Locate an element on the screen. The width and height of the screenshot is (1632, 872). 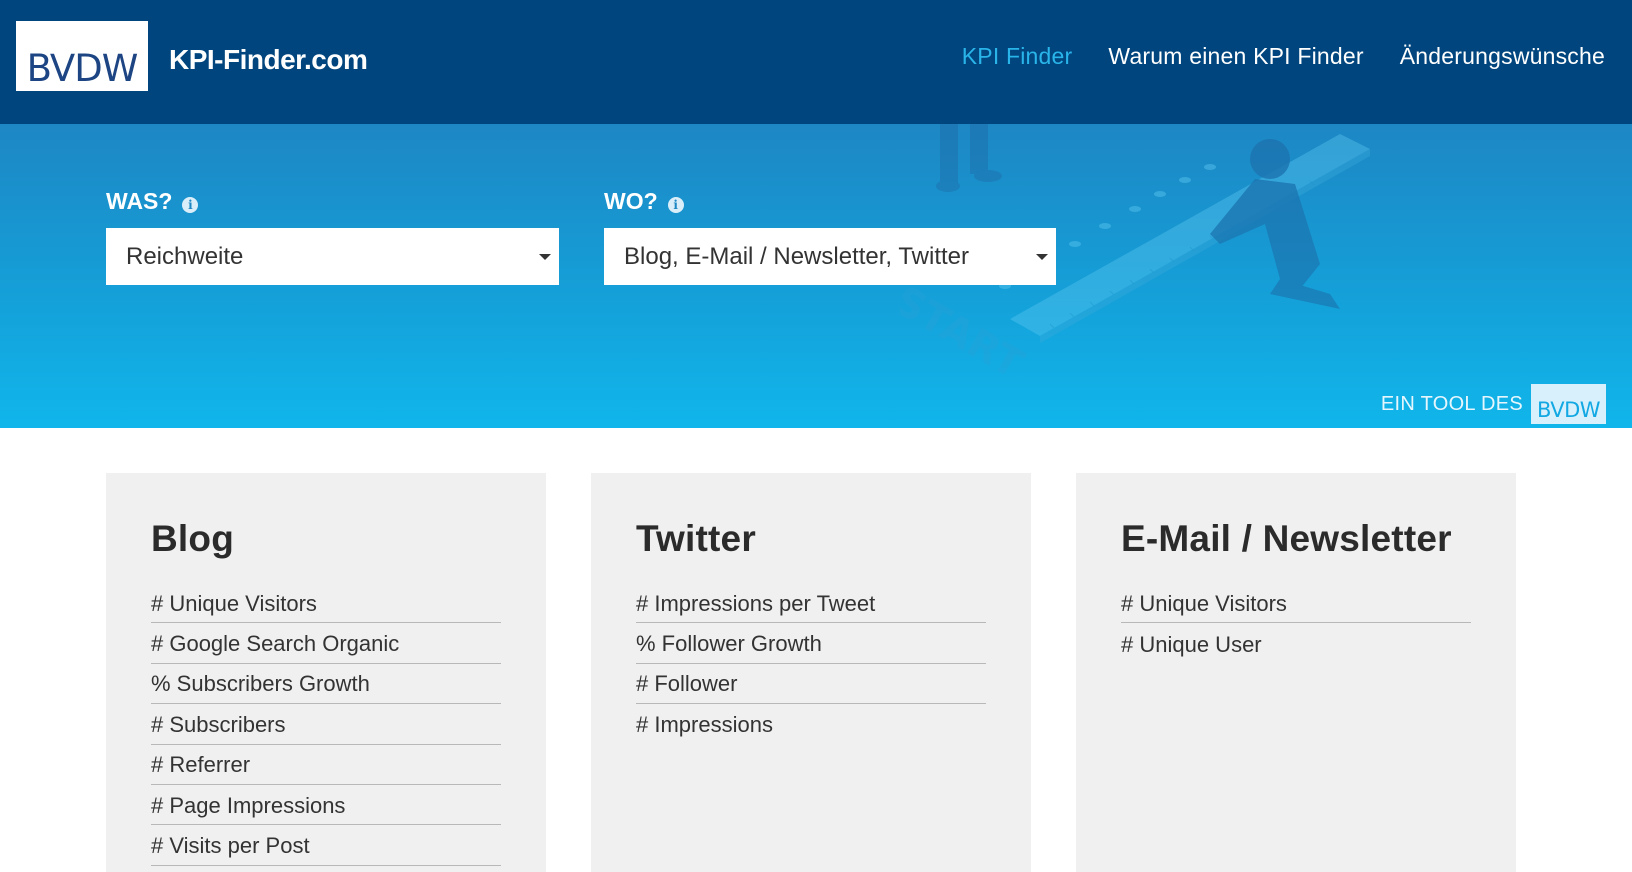
bvdw-logo: BVDW is located at coordinates (82, 56).